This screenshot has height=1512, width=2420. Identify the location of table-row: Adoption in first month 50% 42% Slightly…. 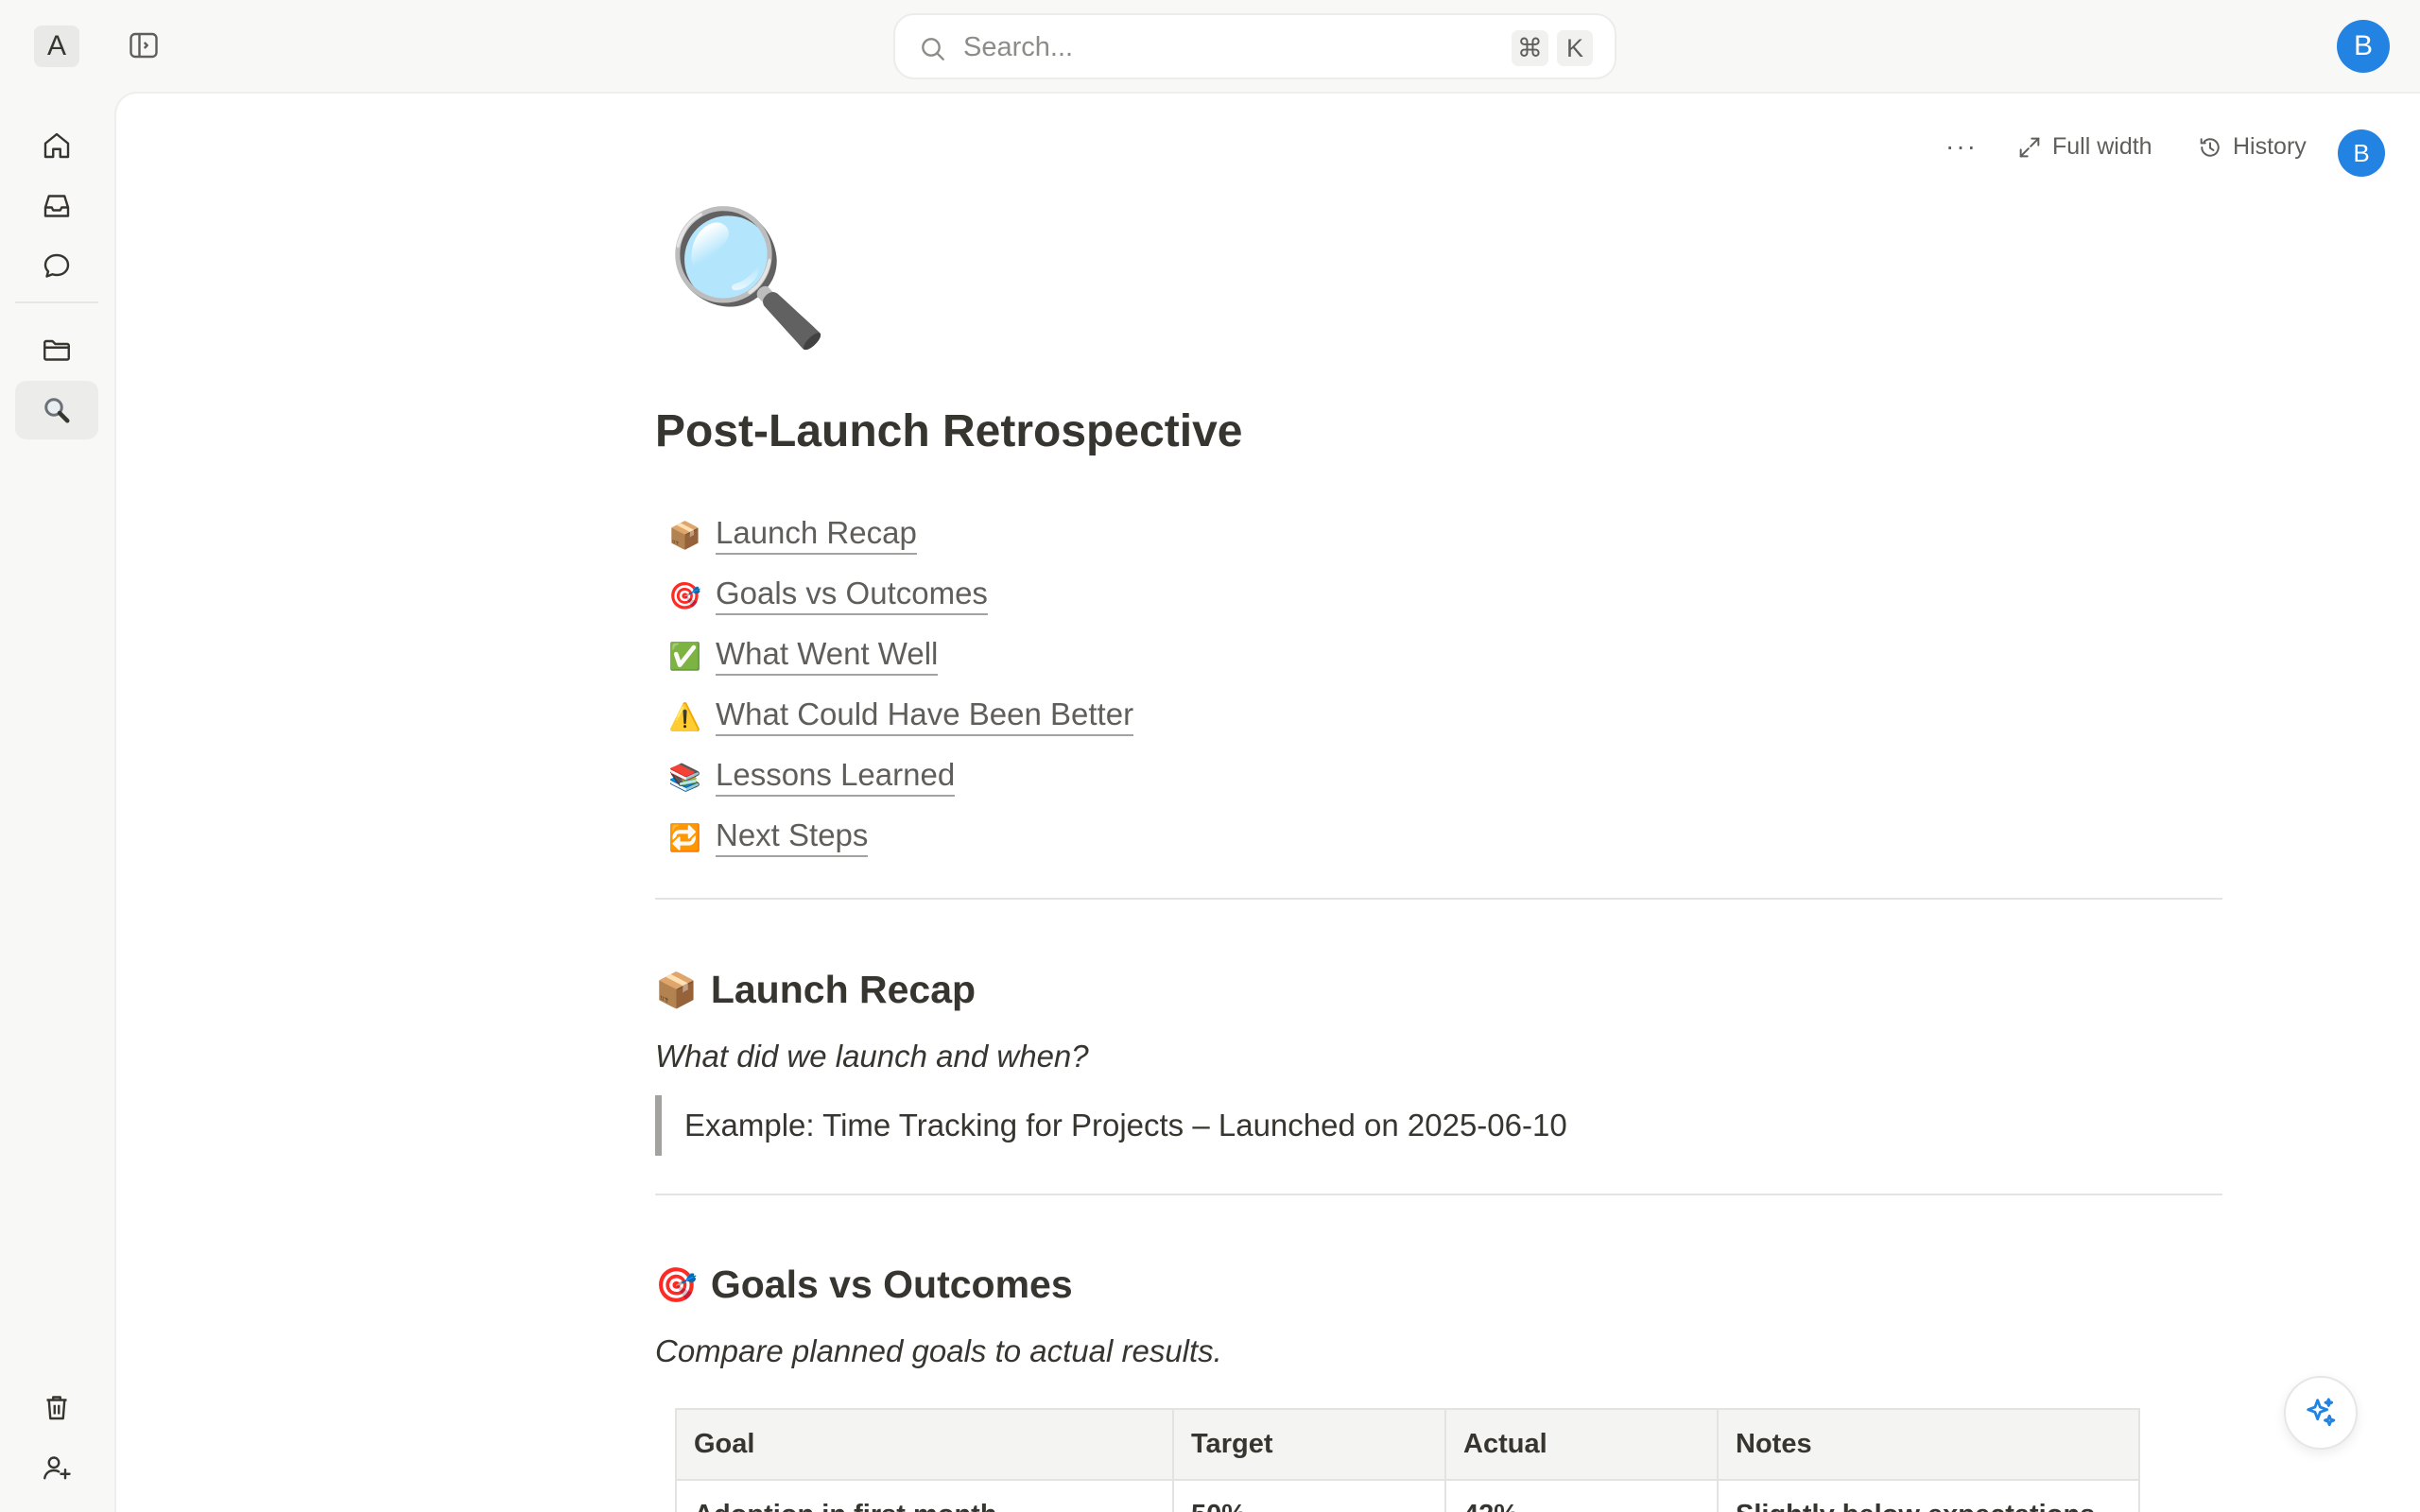
(1407, 1495).